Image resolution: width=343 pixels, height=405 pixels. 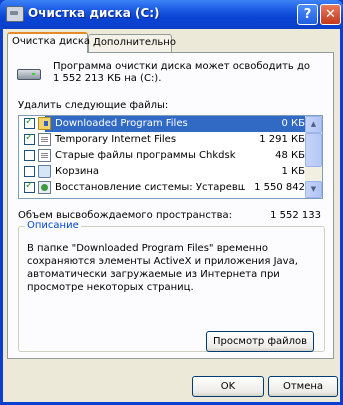 I want to click on file-name: Downloaded Program Files, so click(x=121, y=123).